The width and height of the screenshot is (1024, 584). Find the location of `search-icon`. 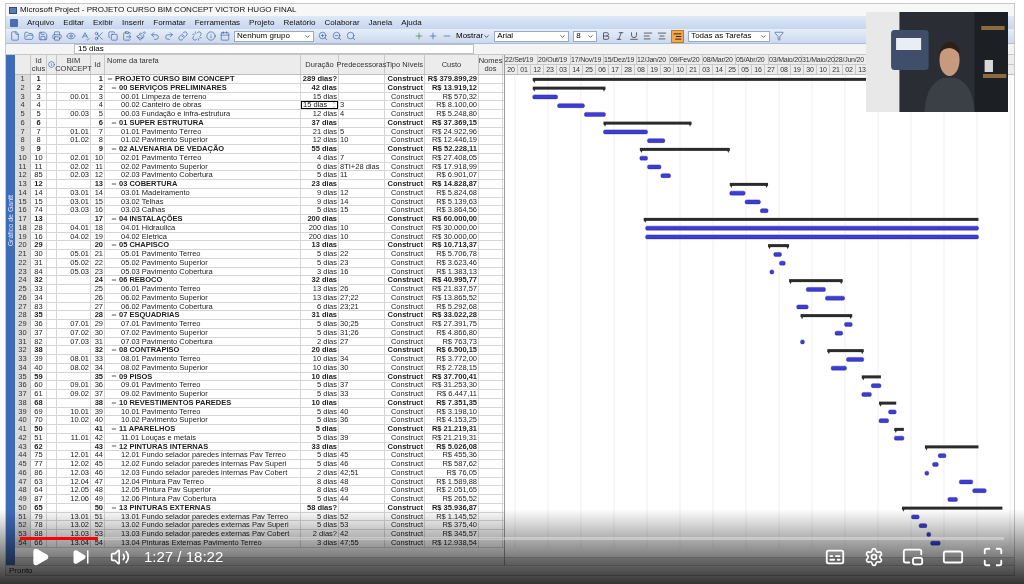

search-icon is located at coordinates (351, 36).